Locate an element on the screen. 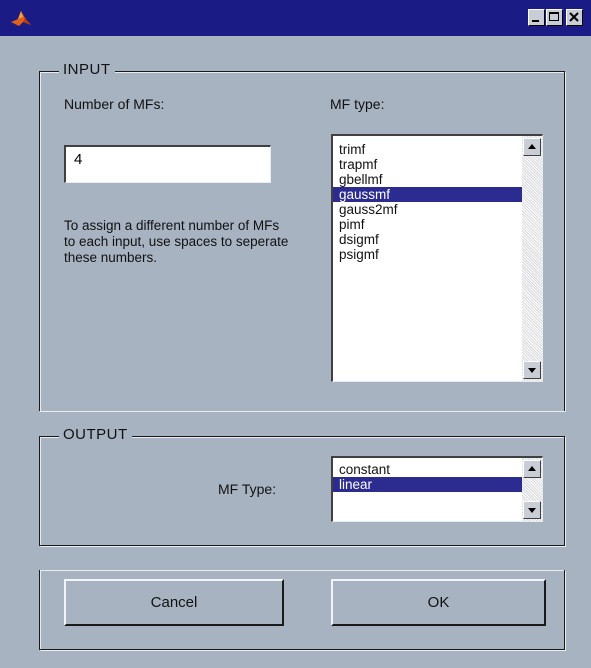 This screenshot has height=668, width=591. list-item: psigmf is located at coordinates (437, 254).